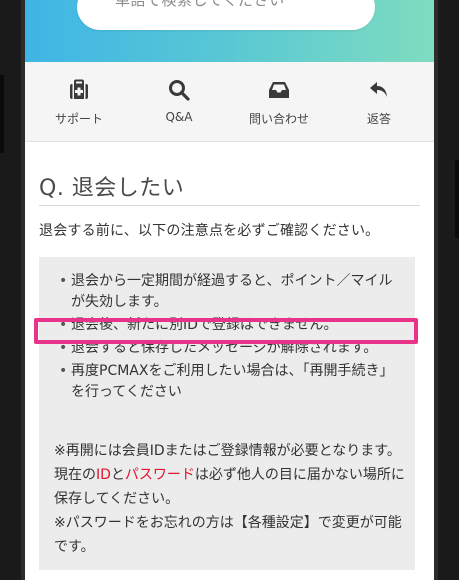 The image size is (459, 580). What do you see at coordinates (231, 382) in the screenshot?
I see `notice-item: 再度PCMAXをご利用したい場合は、「再開手続き」を行ってください` at bounding box center [231, 382].